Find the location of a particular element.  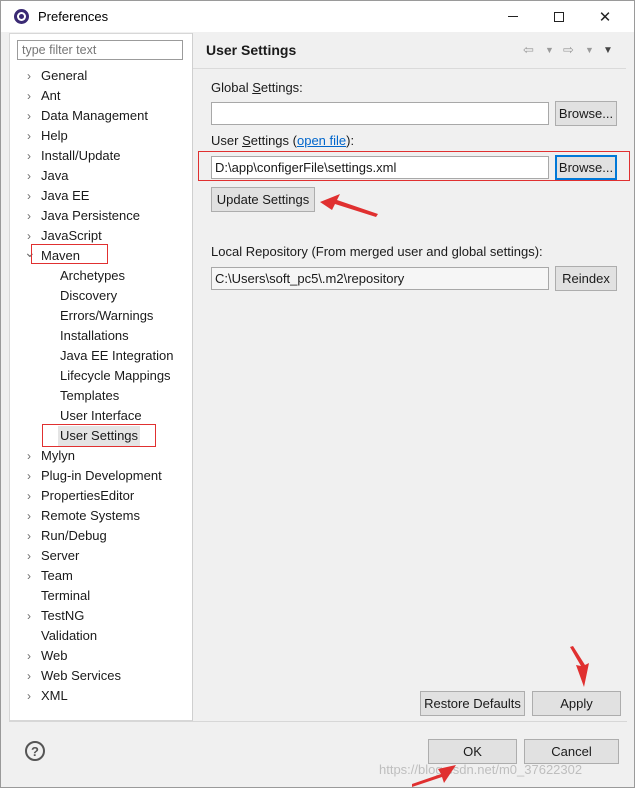

page-title: User Settings is located at coordinates (251, 50).